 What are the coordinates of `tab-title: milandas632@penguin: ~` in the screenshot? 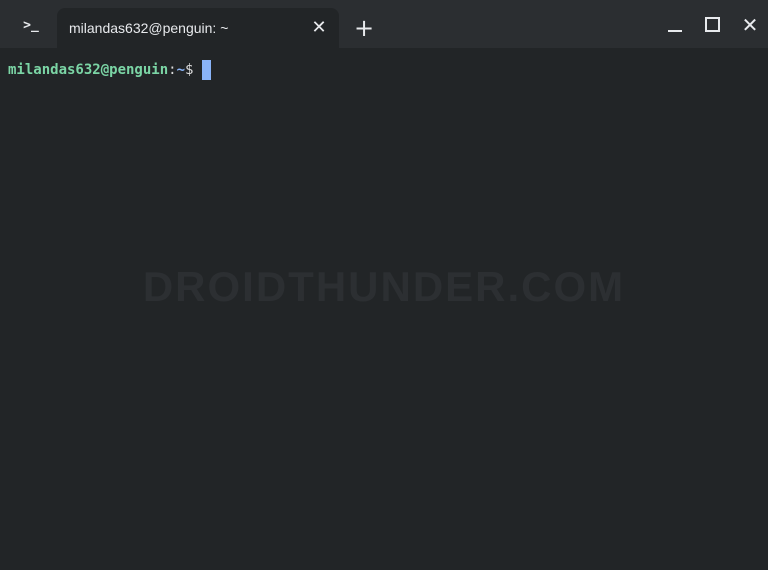 It's located at (149, 28).